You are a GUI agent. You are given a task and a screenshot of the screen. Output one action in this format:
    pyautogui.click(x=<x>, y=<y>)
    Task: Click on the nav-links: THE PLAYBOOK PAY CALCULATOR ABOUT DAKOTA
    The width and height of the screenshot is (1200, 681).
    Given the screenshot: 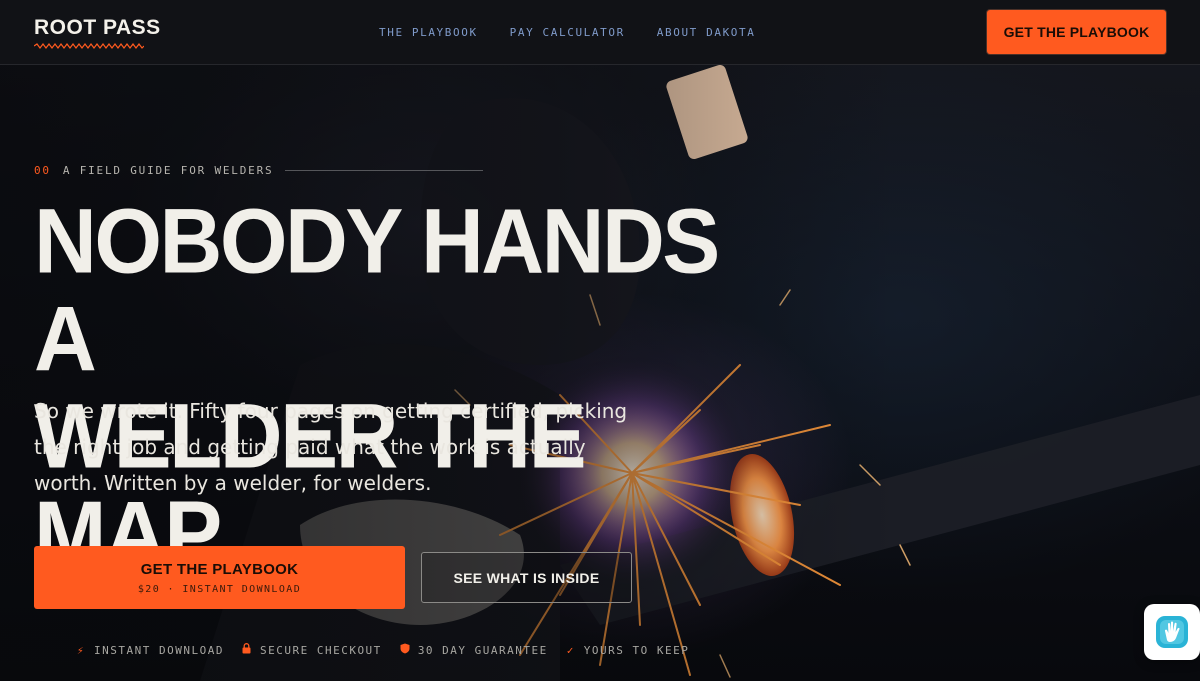 What is the action you would take?
    pyautogui.click(x=567, y=32)
    